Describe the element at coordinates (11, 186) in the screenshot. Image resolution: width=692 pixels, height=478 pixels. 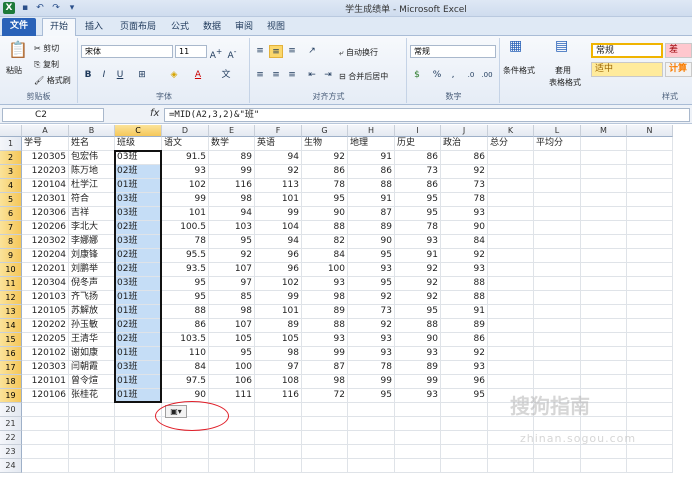
I see `row-header: 4` at that location.